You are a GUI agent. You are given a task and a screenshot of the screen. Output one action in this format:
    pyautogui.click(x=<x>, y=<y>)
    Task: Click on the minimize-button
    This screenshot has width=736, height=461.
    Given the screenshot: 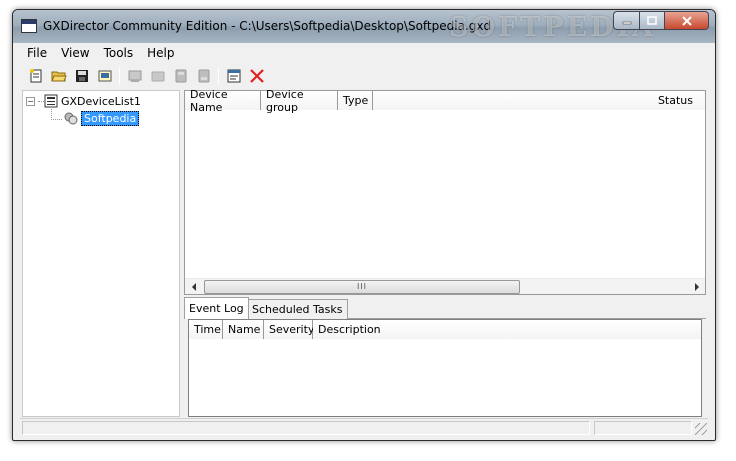 What is the action you would take?
    pyautogui.click(x=626, y=20)
    